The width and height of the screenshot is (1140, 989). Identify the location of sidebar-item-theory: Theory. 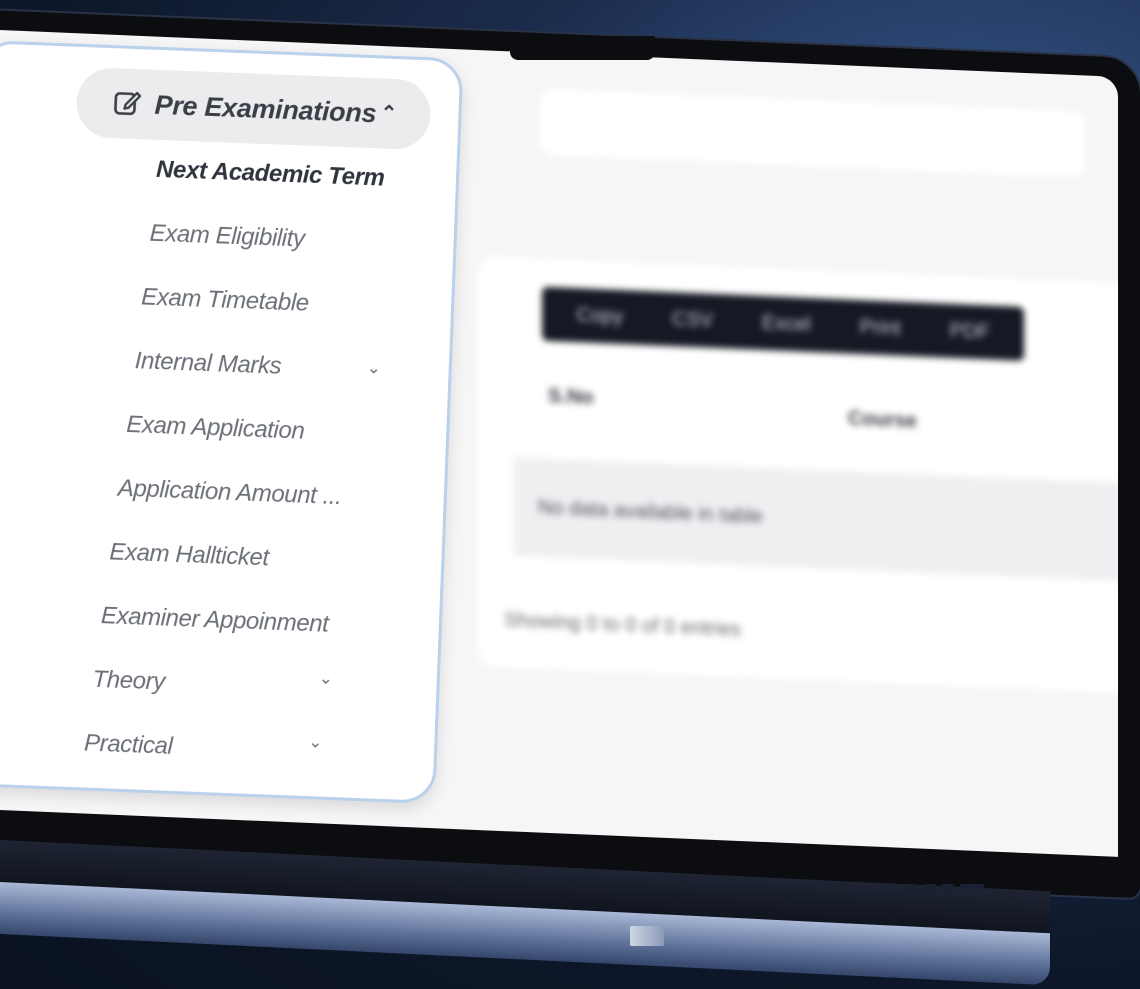
(128, 681).